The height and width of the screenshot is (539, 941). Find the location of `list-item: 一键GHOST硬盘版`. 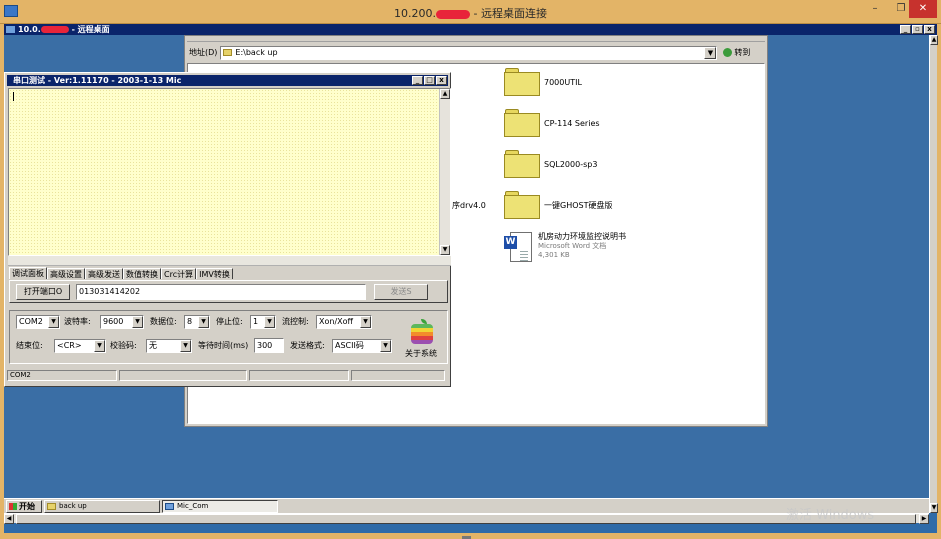

list-item: 一键GHOST硬盘版 is located at coordinates (558, 205).